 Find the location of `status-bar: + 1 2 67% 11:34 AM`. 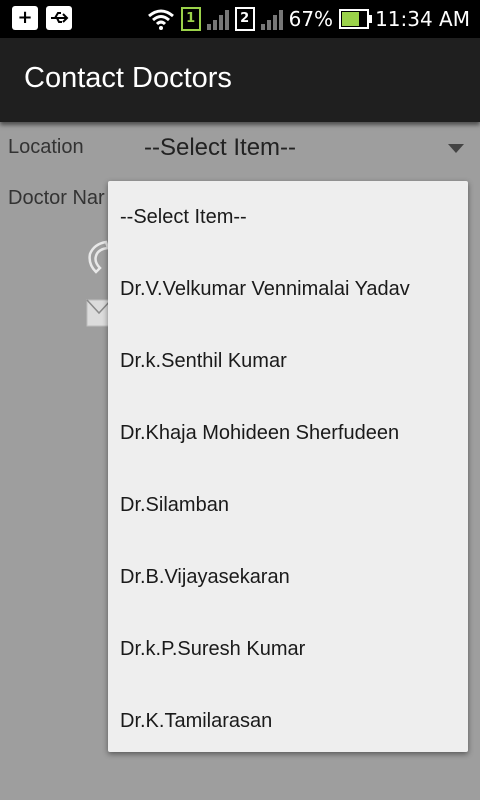

status-bar: + 1 2 67% 11:34 AM is located at coordinates (240, 19).